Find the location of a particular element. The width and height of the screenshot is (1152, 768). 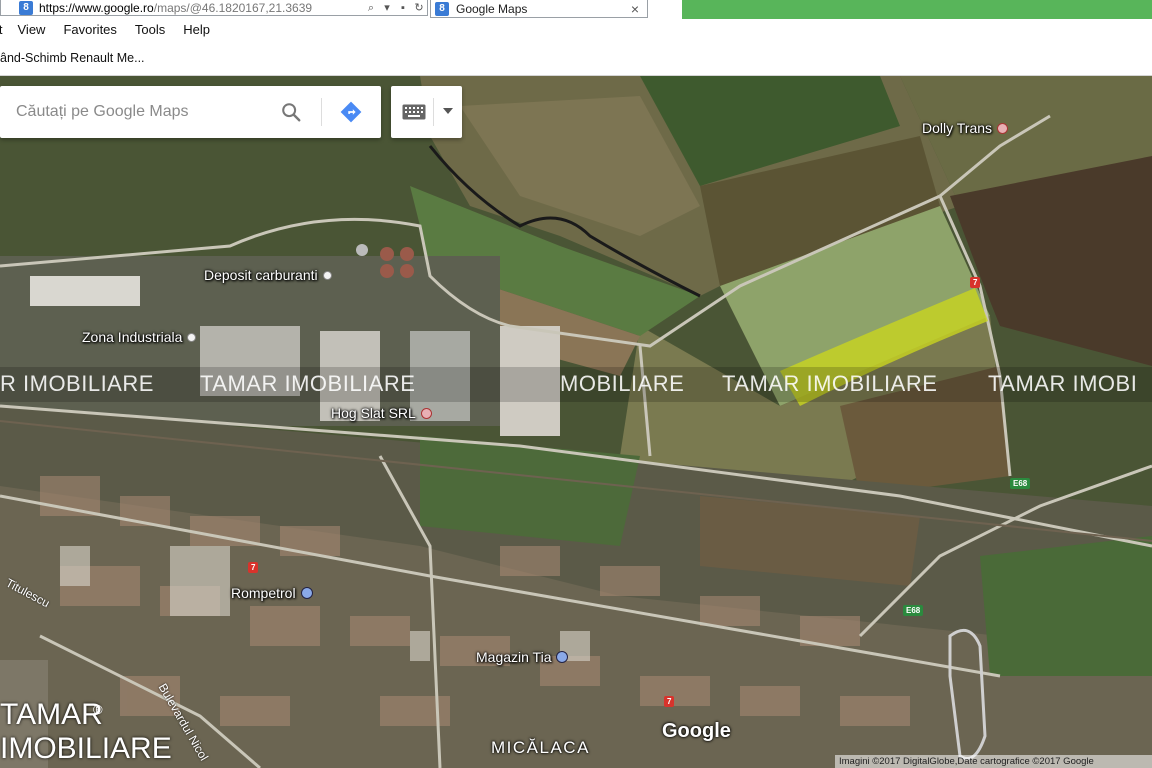

poi-zona-industriala: Zona Industriala is located at coordinates (139, 337).